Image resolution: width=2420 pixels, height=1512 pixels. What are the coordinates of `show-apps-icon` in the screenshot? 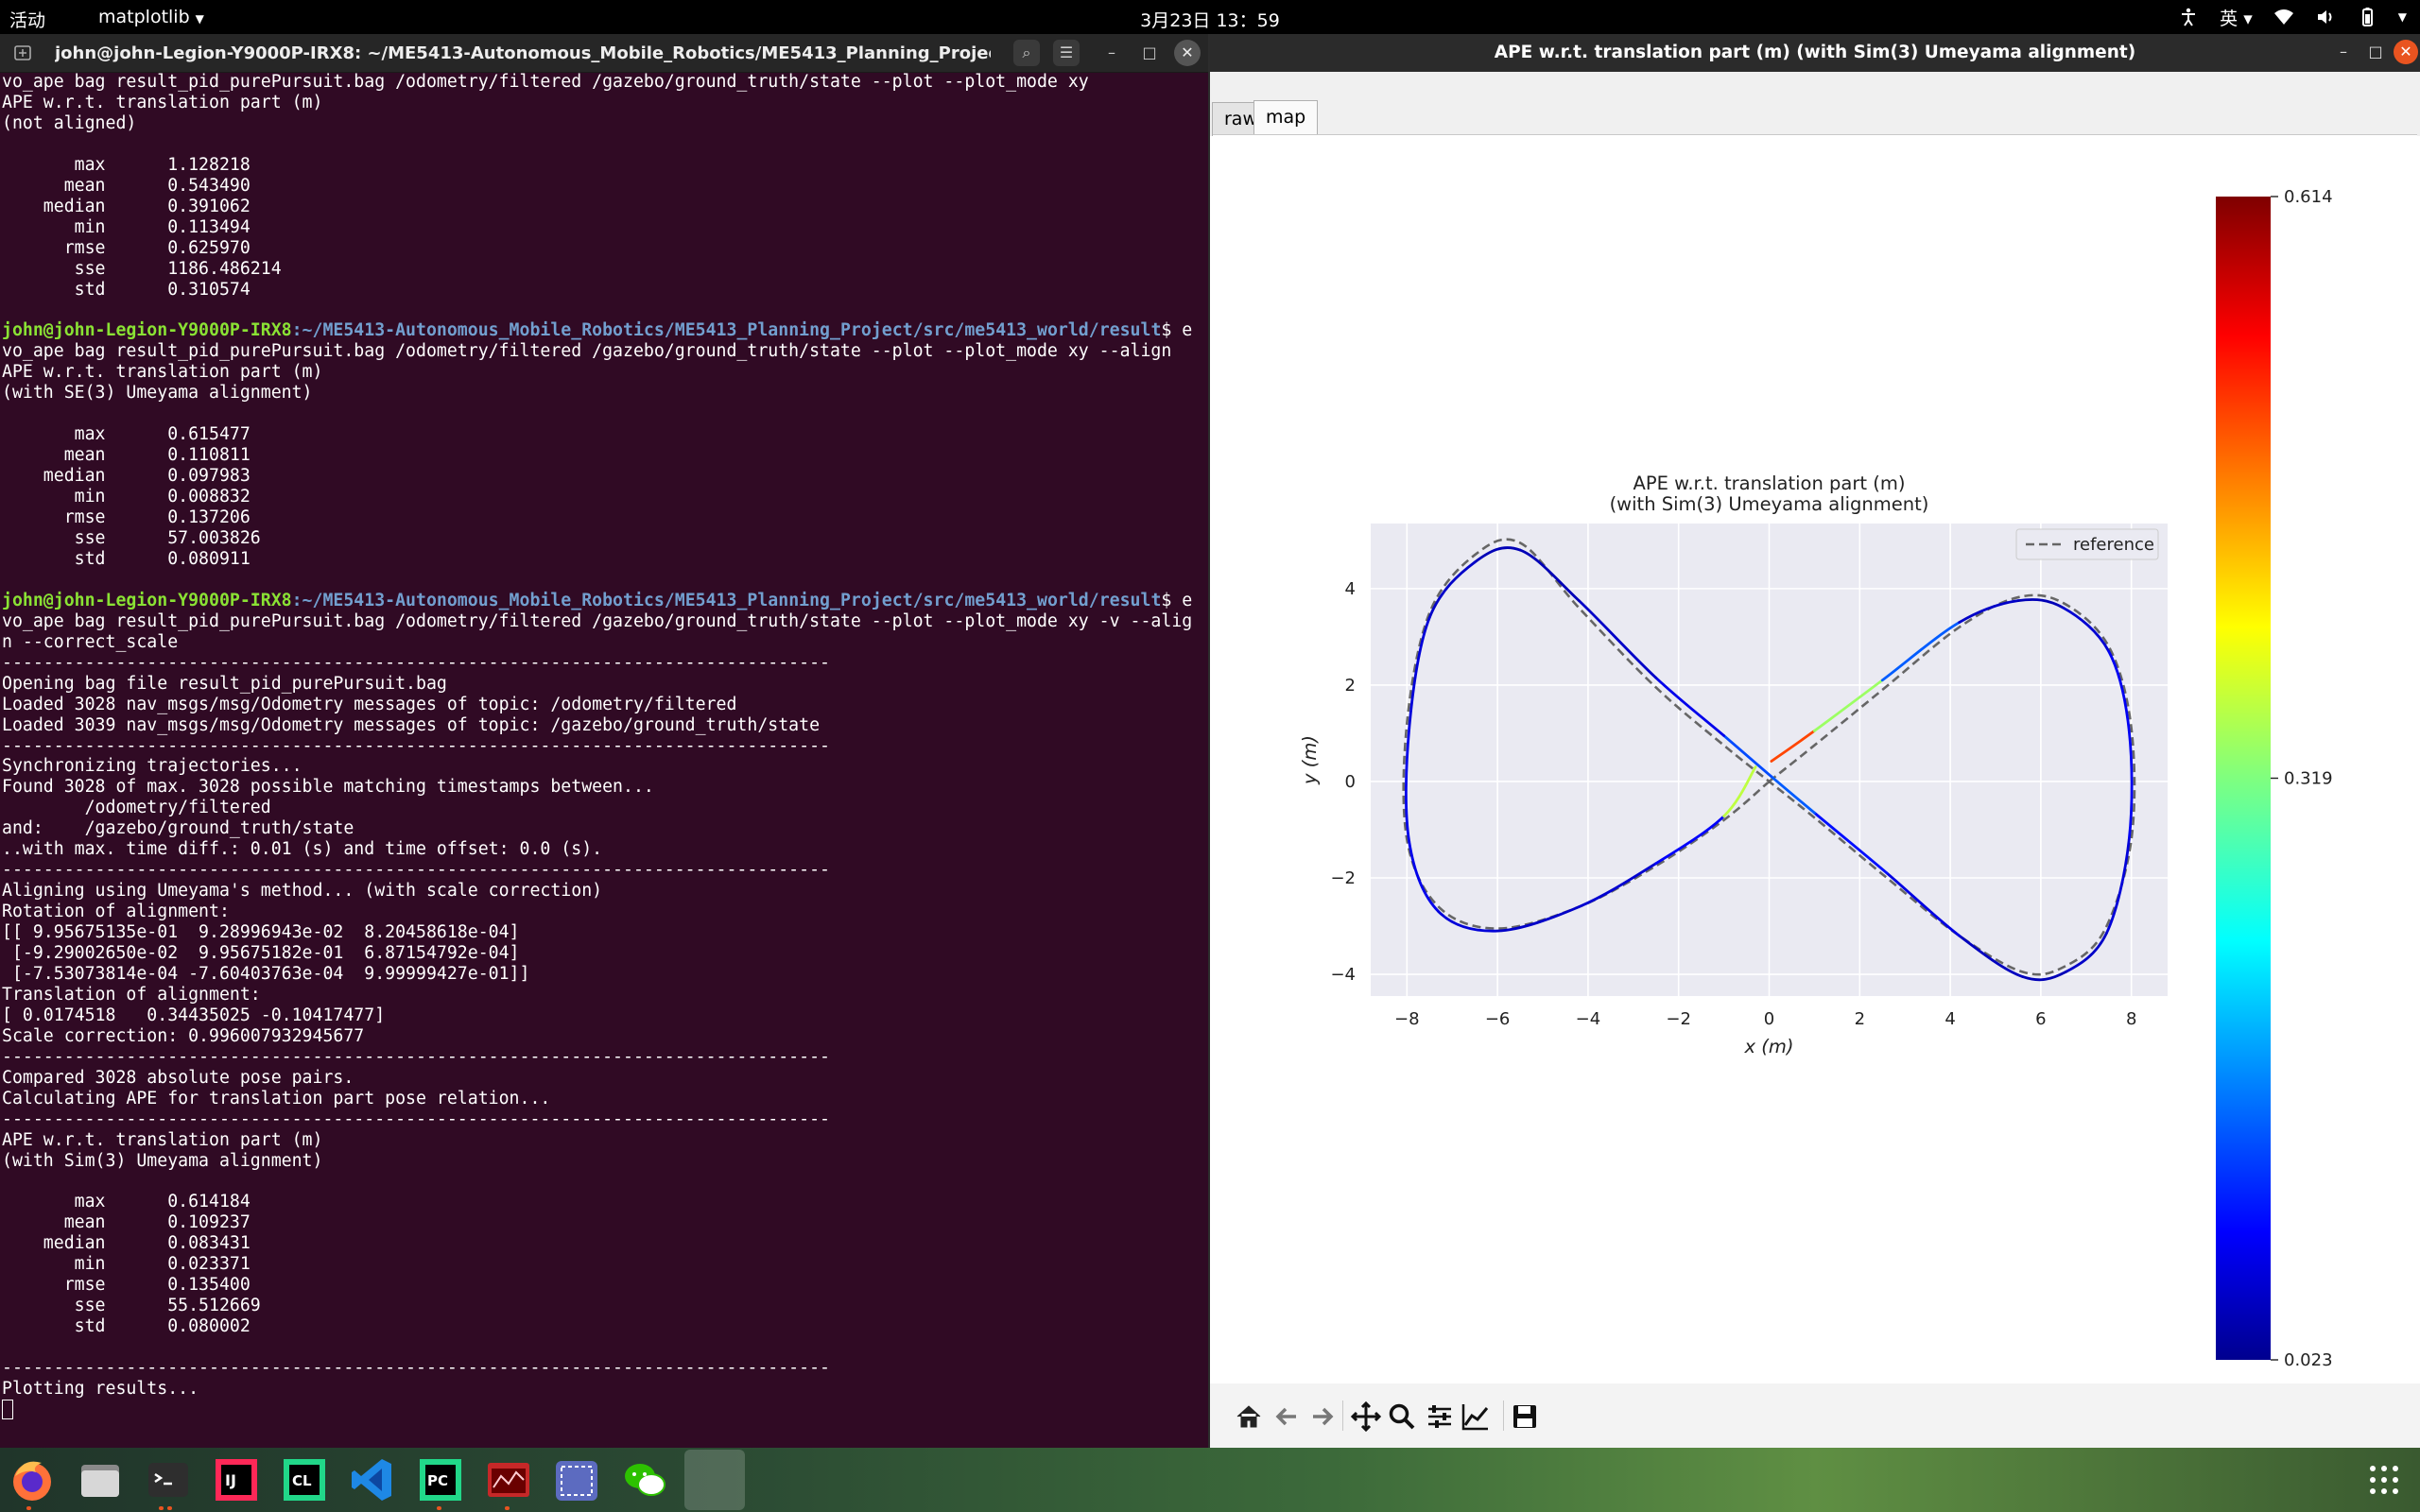 It's located at (2384, 1479).